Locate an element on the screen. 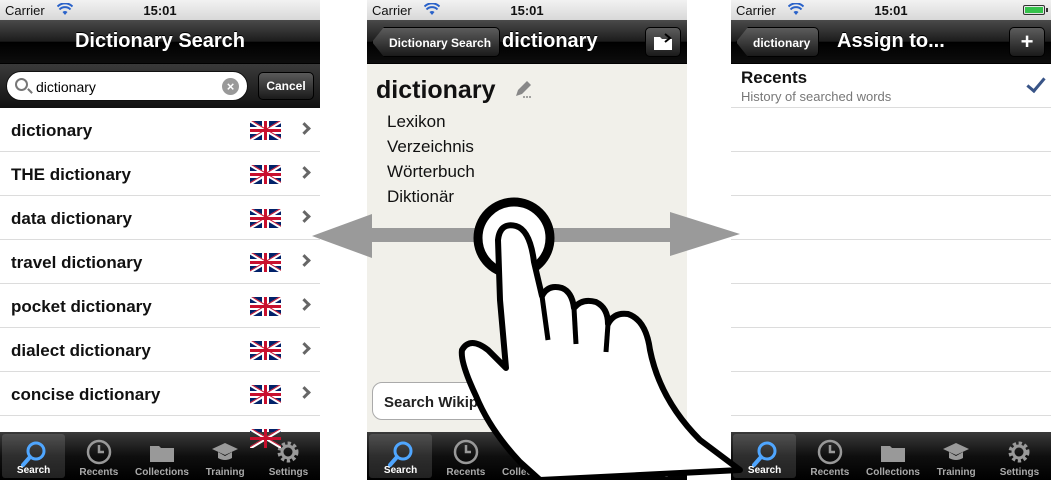 Image resolution: width=1051 pixels, height=480 pixels. translation-item: Verzeichnis is located at coordinates (430, 146).